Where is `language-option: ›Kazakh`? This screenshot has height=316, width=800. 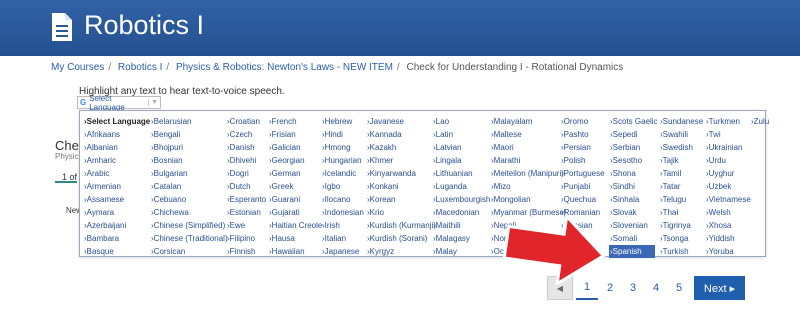 language-option: ›Kazakh is located at coordinates (401, 147).